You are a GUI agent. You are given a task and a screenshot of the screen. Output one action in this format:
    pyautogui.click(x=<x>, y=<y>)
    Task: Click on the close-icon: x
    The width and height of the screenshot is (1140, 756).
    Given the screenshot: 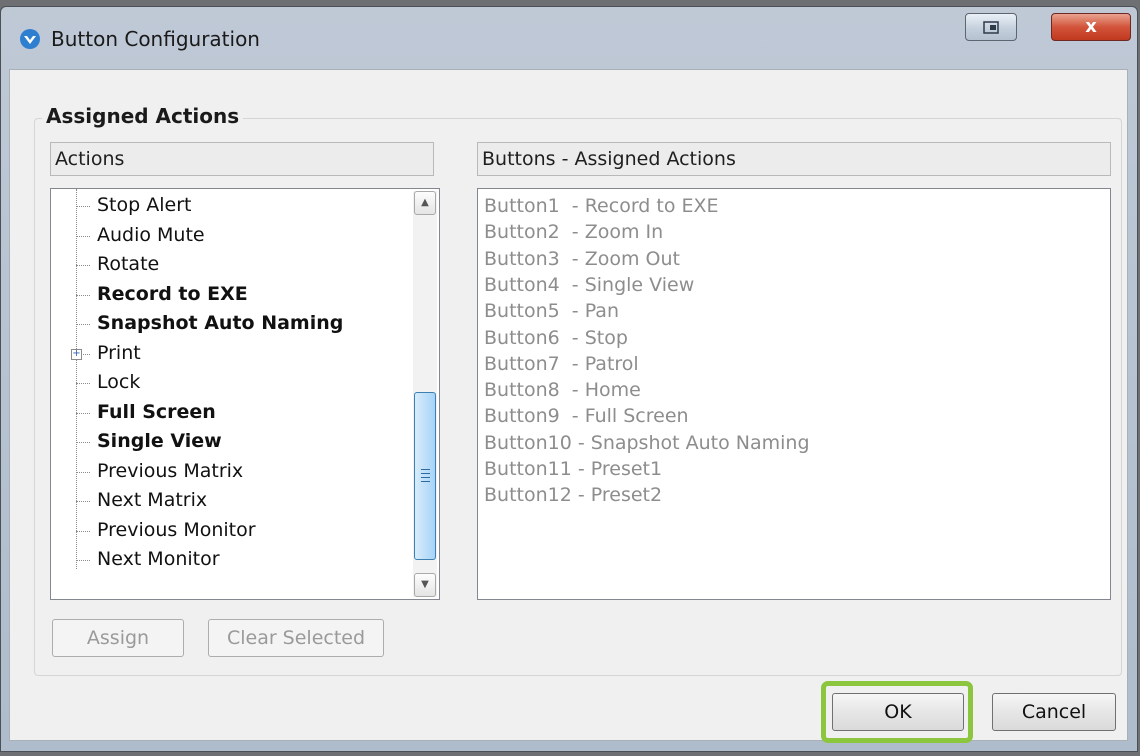 What is the action you would take?
    pyautogui.click(x=1091, y=26)
    